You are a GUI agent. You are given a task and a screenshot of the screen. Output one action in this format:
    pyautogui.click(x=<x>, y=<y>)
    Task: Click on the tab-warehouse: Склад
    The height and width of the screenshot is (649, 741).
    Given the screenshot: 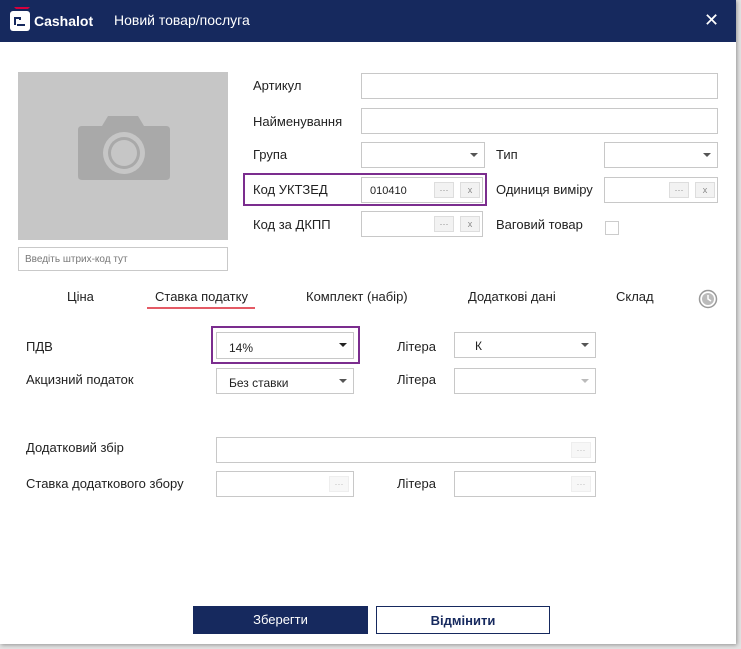 What is the action you would take?
    pyautogui.click(x=635, y=296)
    